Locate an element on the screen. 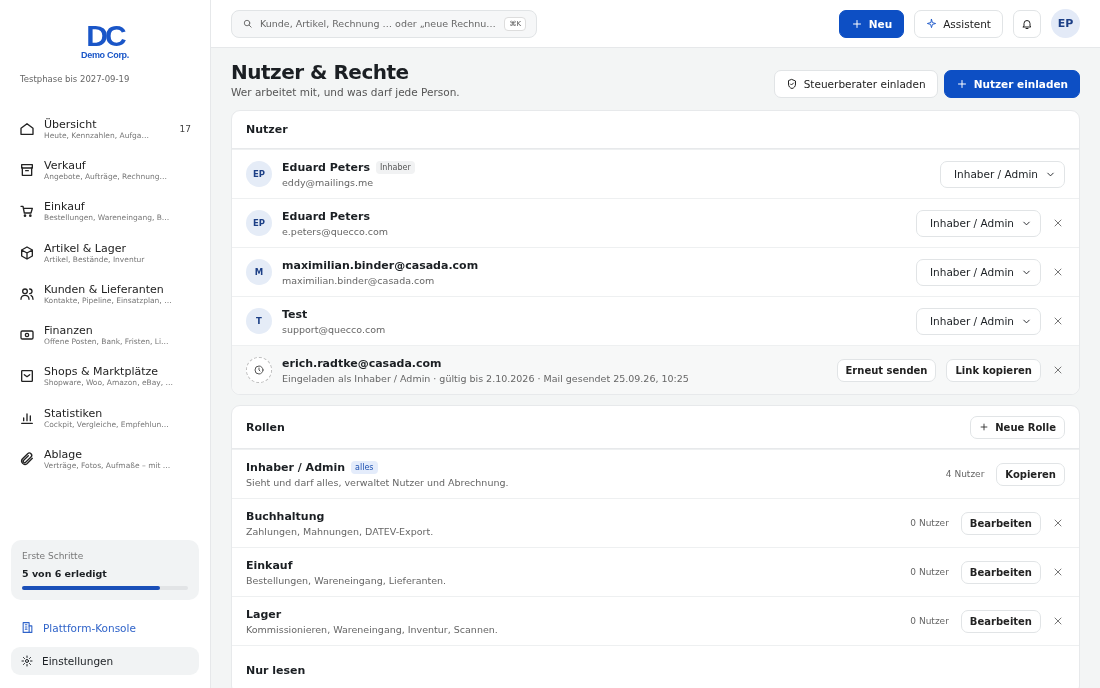  nav-title: Artikel & Lager is located at coordinates (85, 248).